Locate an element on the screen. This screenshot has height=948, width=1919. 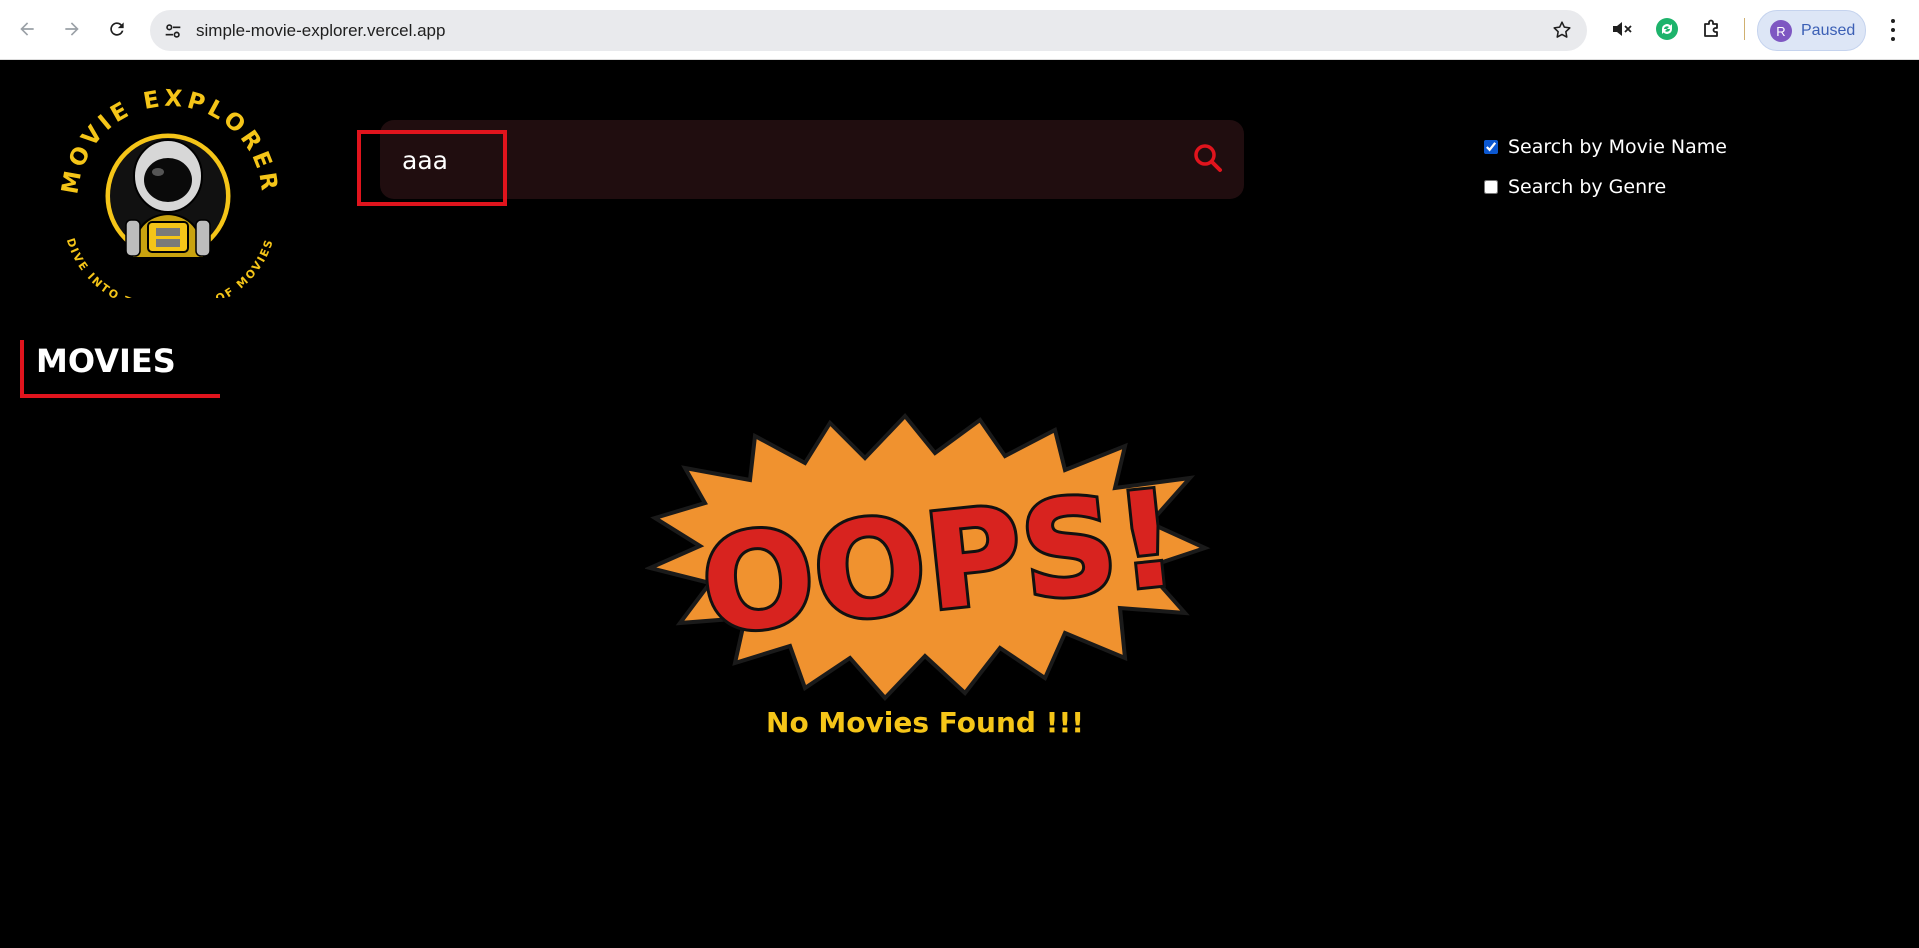
extensions-button is located at coordinates (1712, 29).